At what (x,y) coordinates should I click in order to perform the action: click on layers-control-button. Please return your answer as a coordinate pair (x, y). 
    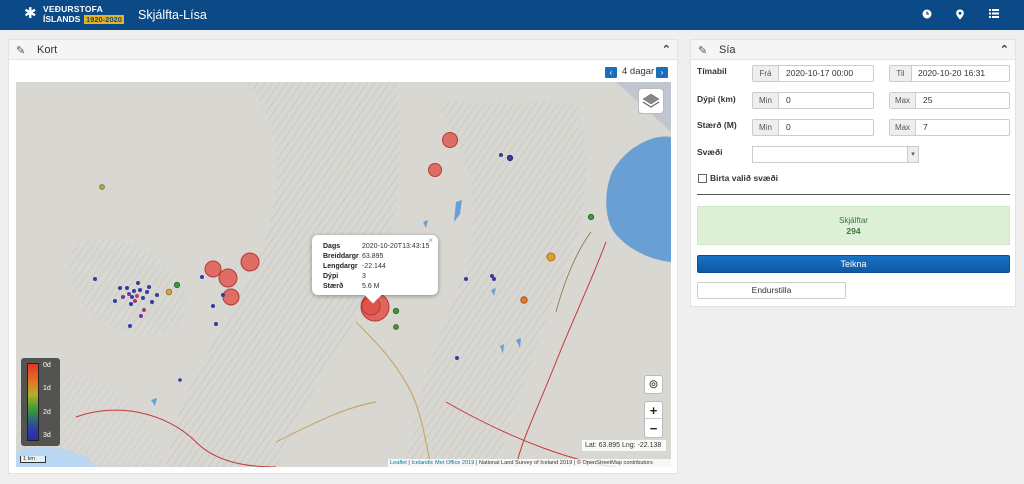
    Looking at the image, I should click on (651, 101).